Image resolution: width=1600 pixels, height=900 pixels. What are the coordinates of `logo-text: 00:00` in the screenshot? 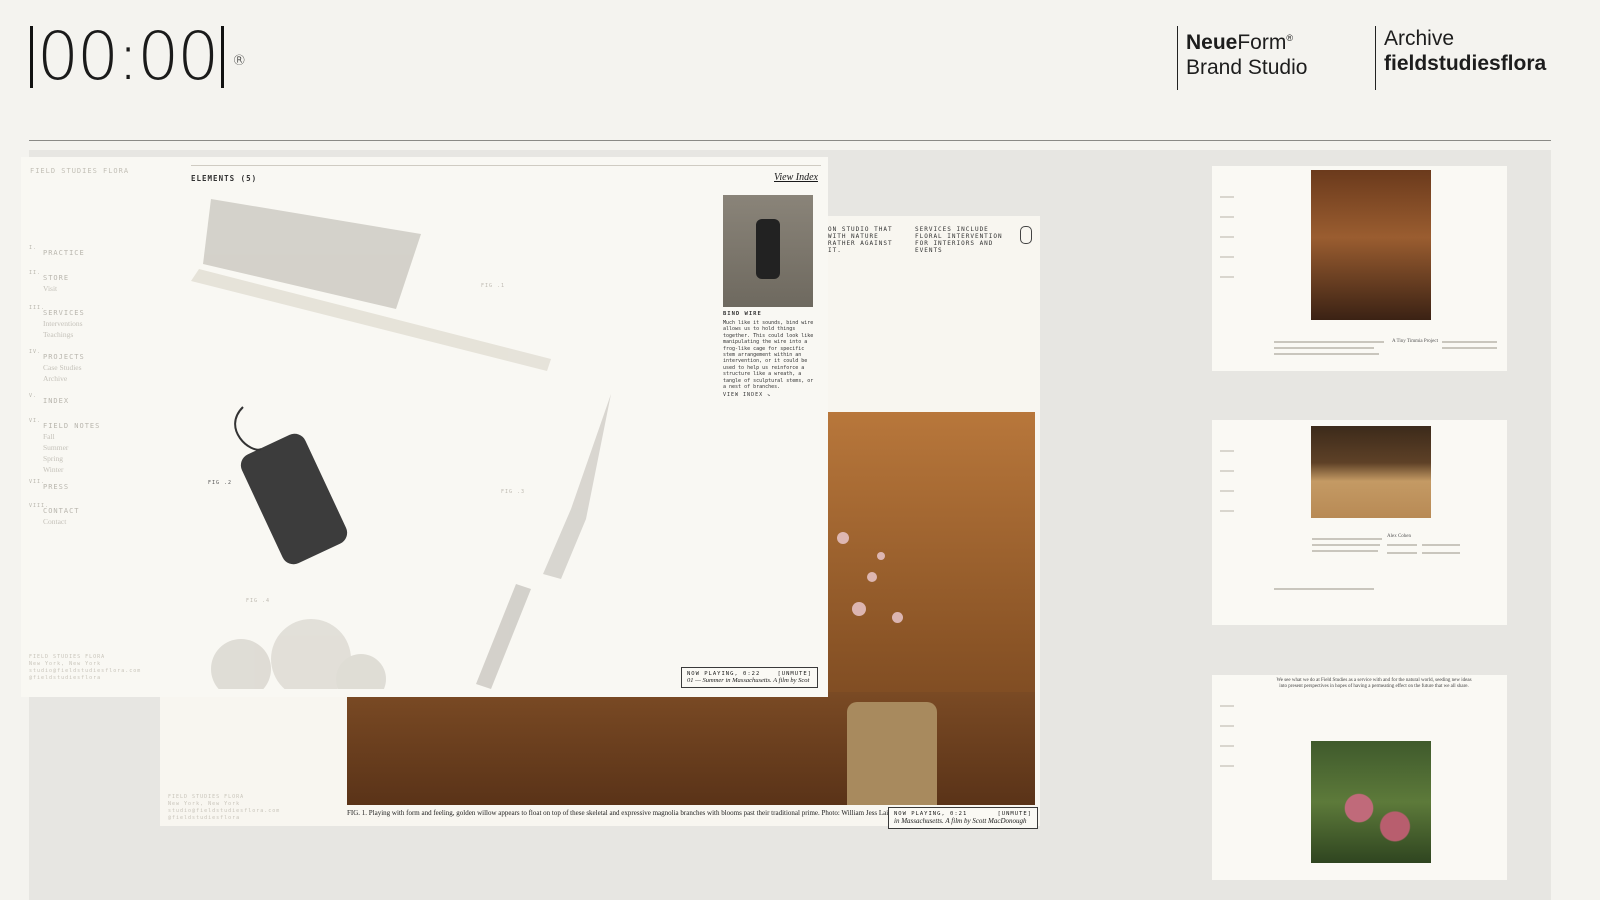 It's located at (128, 56).